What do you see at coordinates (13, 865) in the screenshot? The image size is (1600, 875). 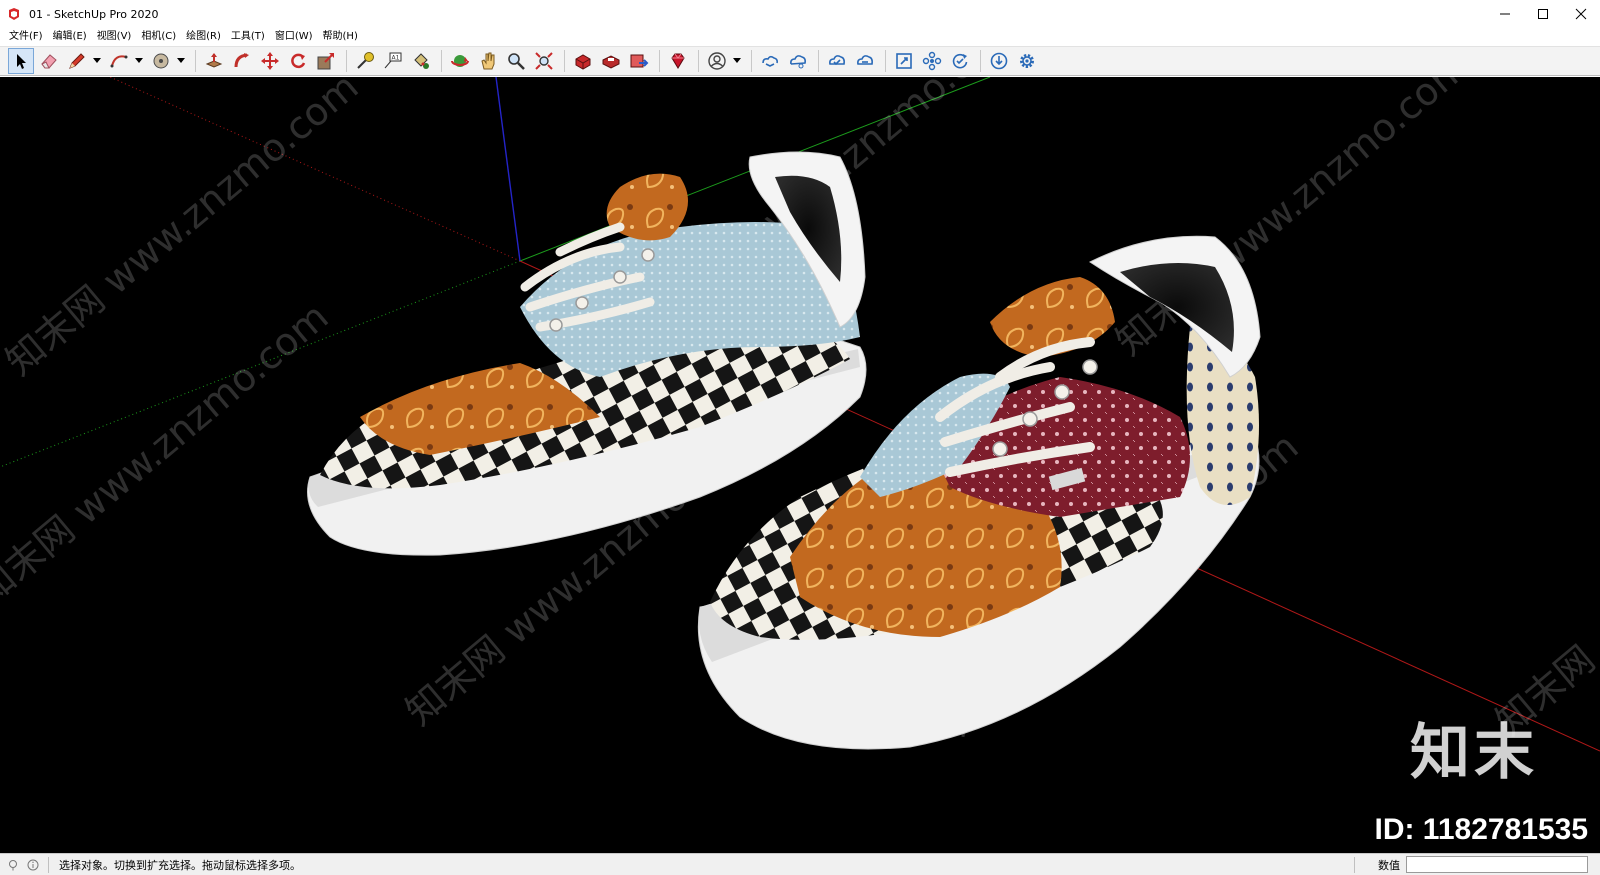 I see `geo-location-status` at bounding box center [13, 865].